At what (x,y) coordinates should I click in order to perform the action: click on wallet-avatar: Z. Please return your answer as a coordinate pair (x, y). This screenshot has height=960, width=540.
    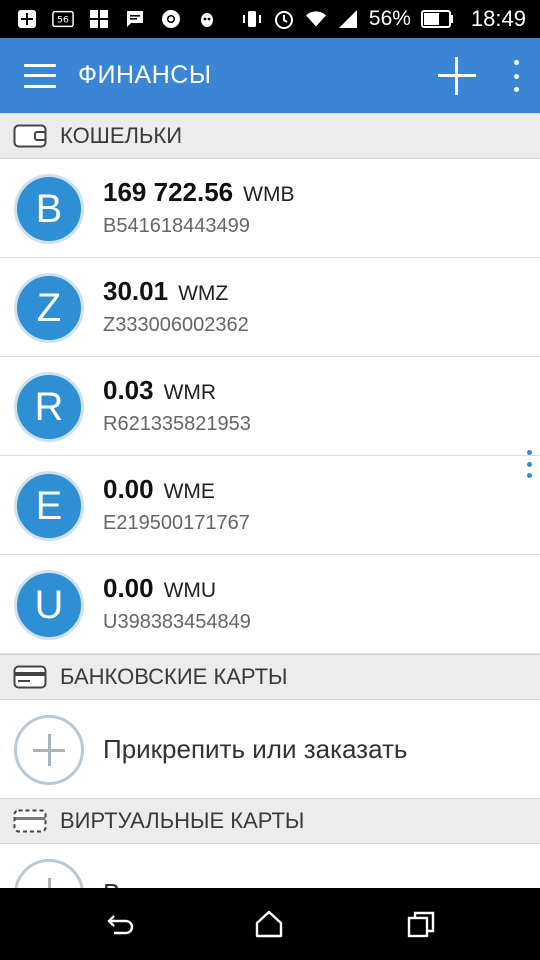
    Looking at the image, I should click on (49, 308).